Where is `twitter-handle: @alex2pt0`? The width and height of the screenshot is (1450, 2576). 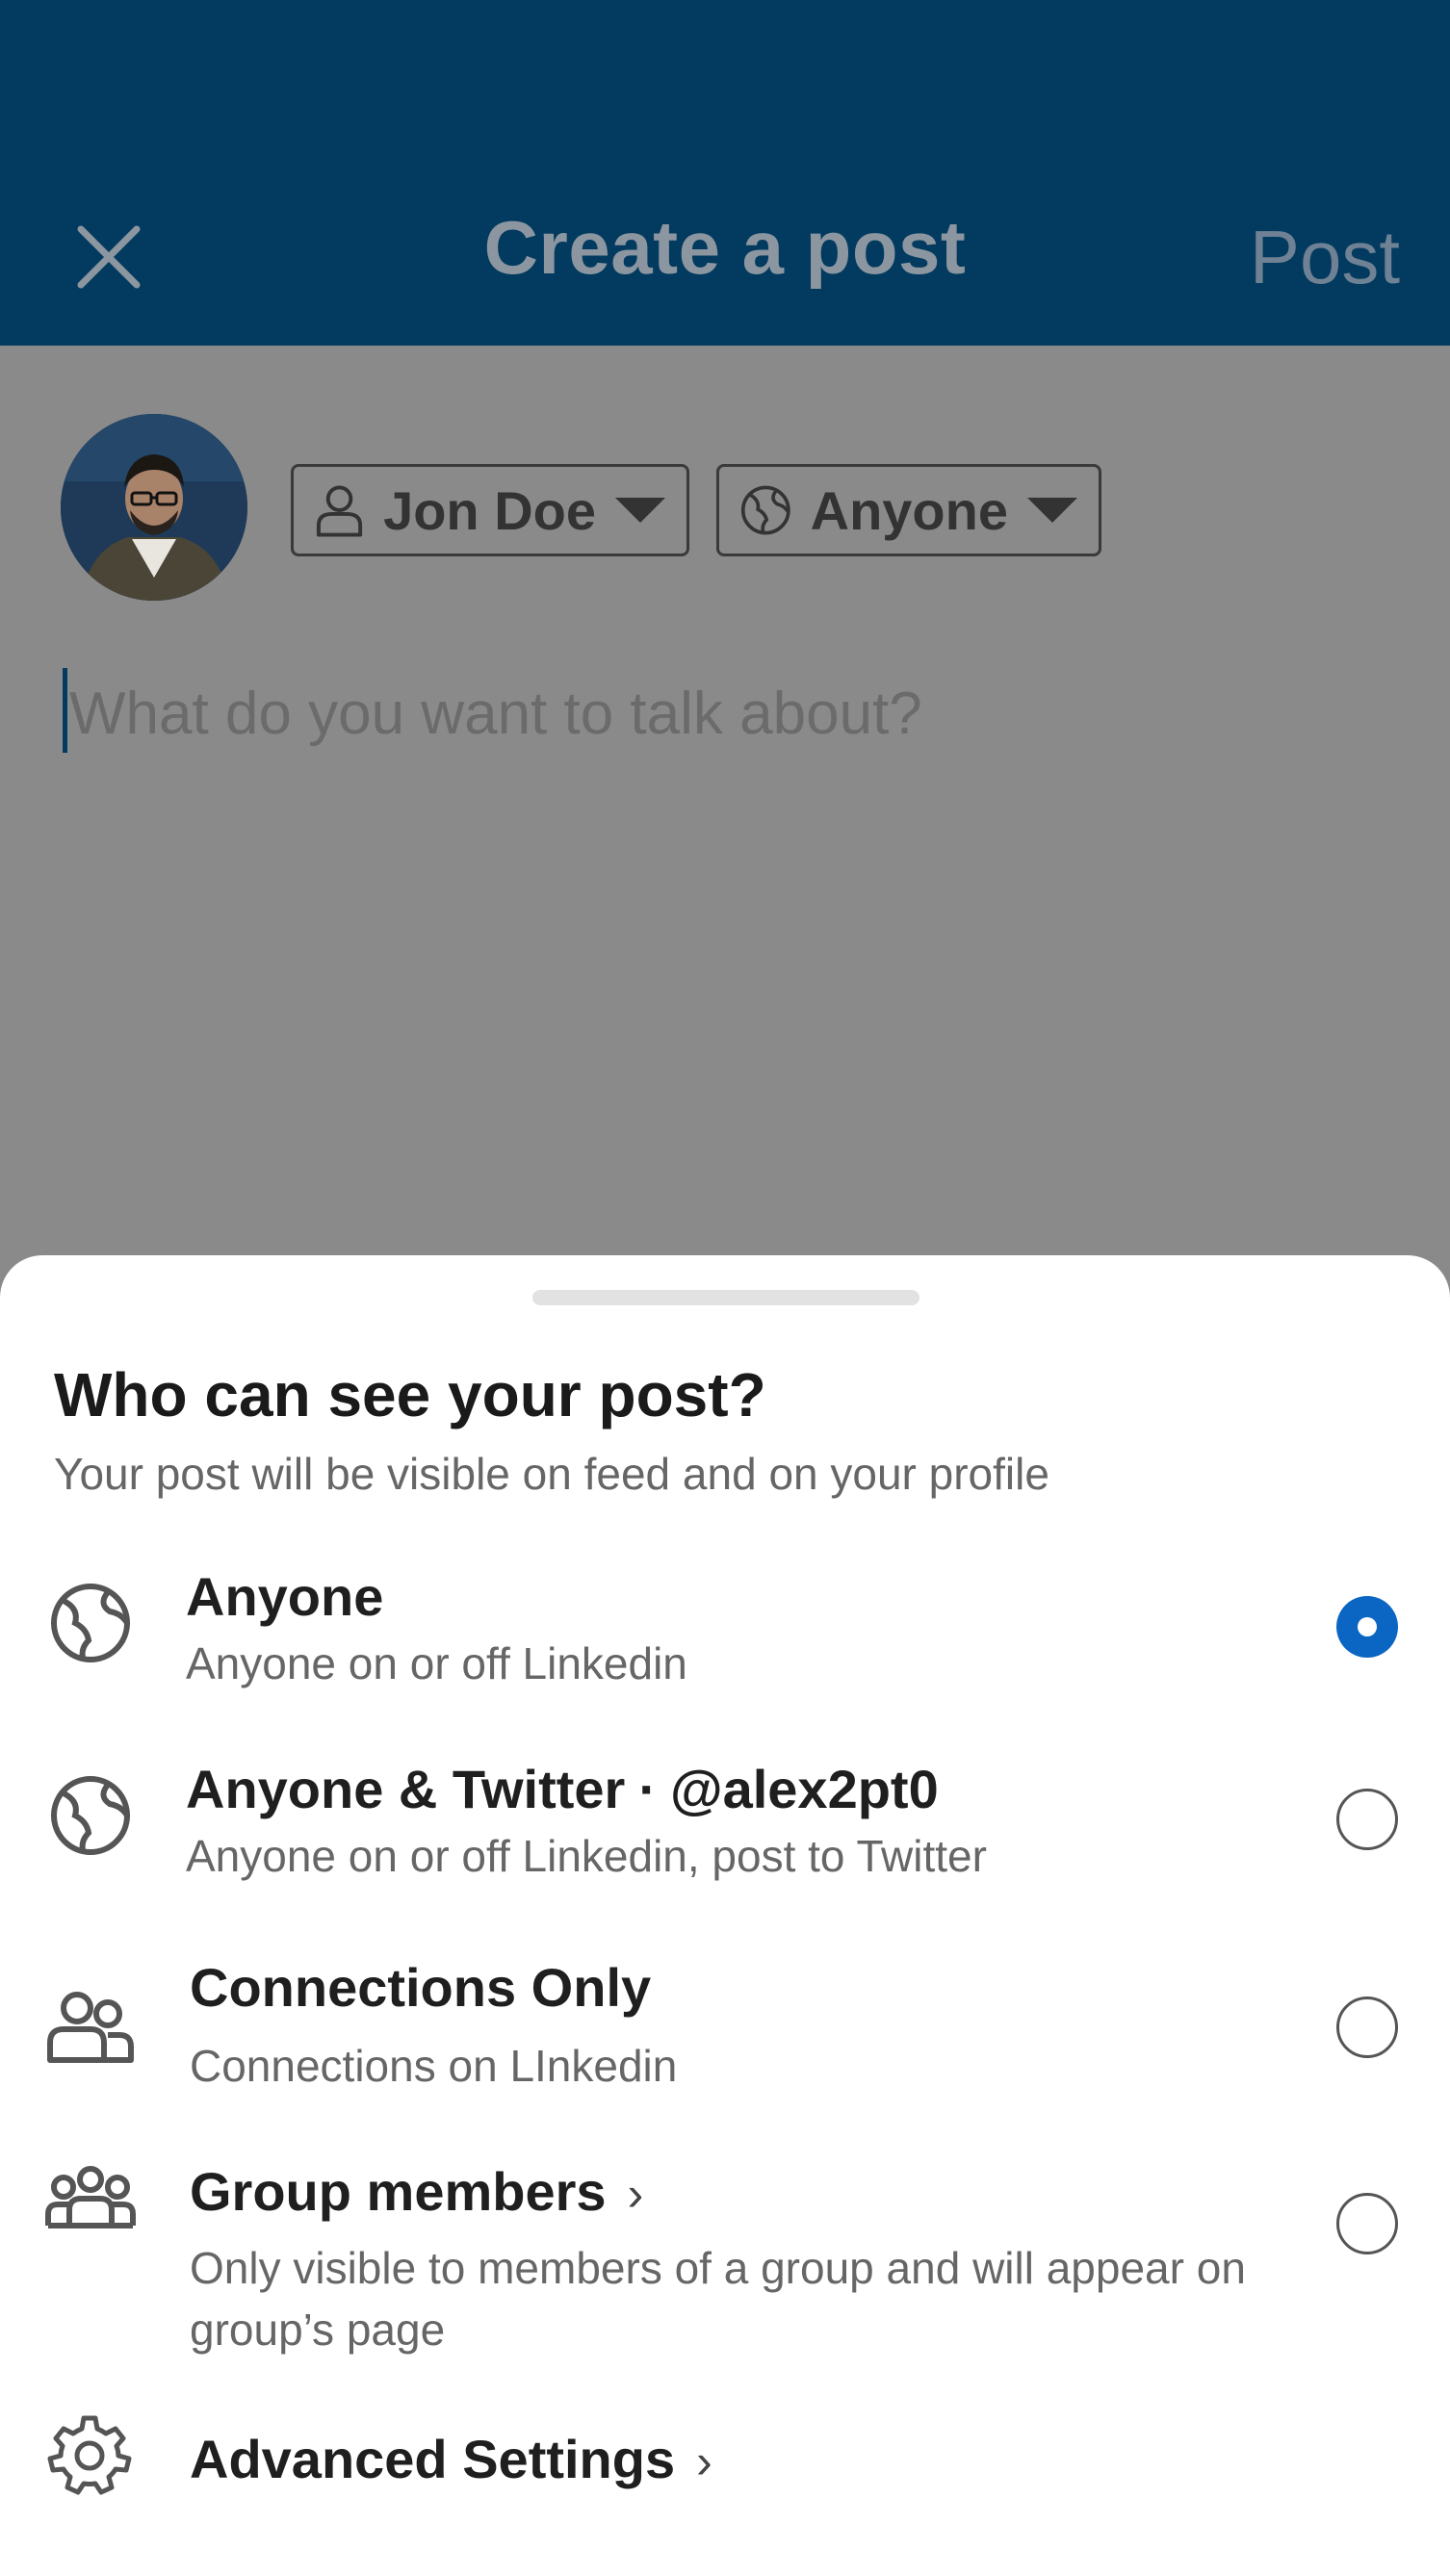
twitter-handle: @alex2pt0 is located at coordinates (804, 1789).